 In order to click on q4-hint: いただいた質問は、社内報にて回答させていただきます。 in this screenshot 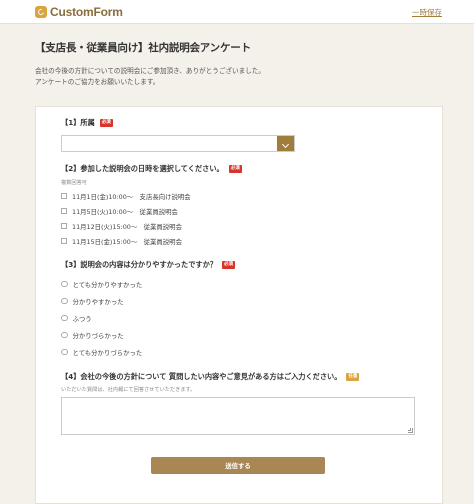, I will do `click(128, 390)`.